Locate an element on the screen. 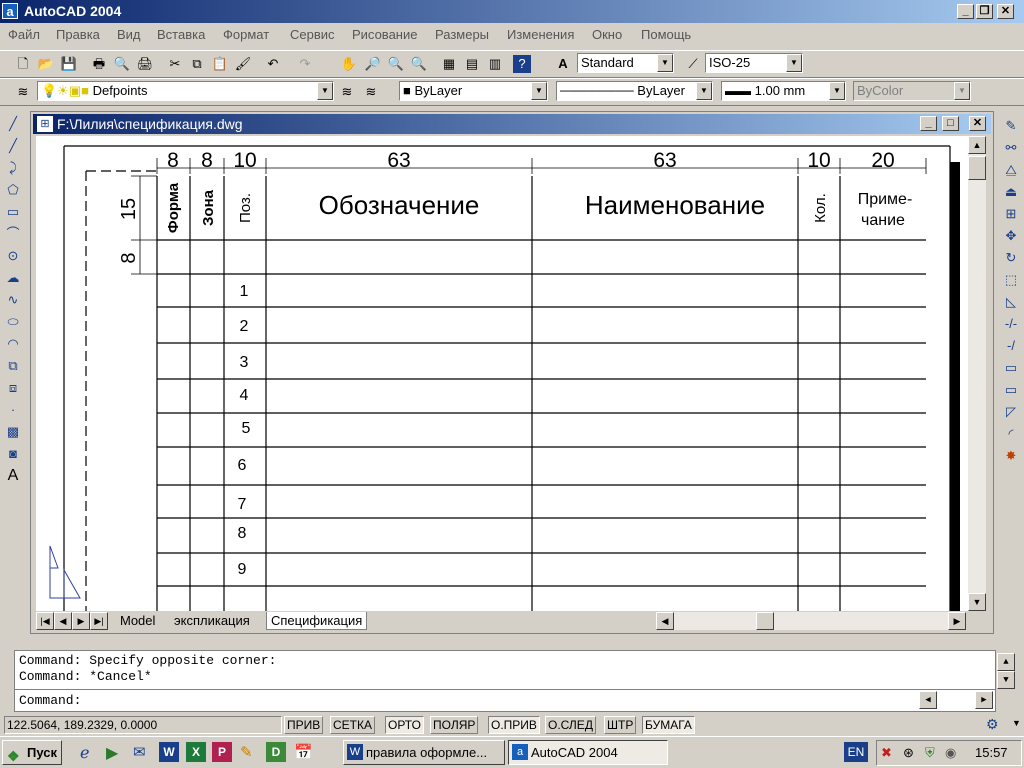 This screenshot has width=1024, height=768. print-icon: 🖶 is located at coordinates (99, 64).